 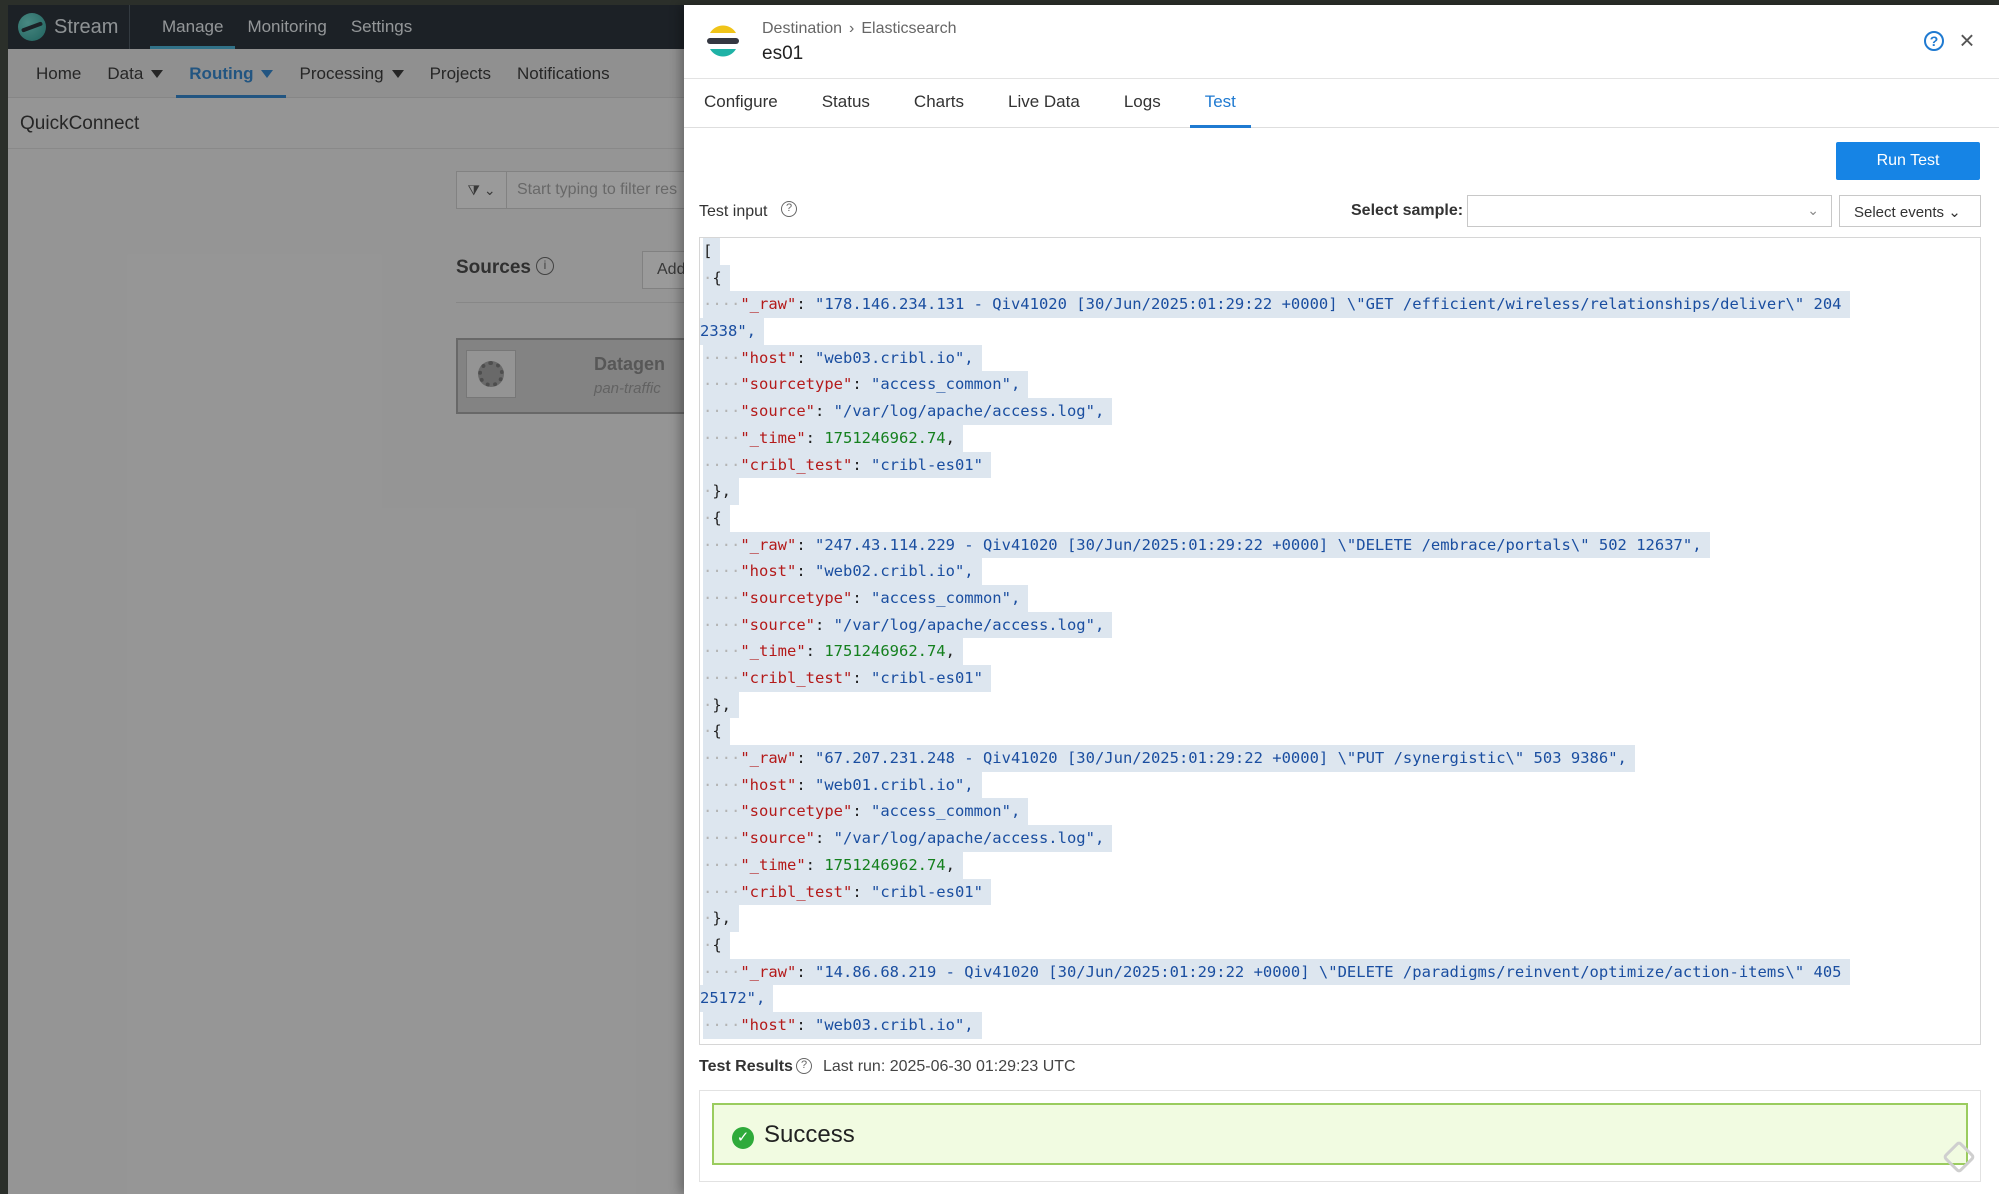 What do you see at coordinates (491, 374) in the screenshot?
I see `datagen-gear-icon` at bounding box center [491, 374].